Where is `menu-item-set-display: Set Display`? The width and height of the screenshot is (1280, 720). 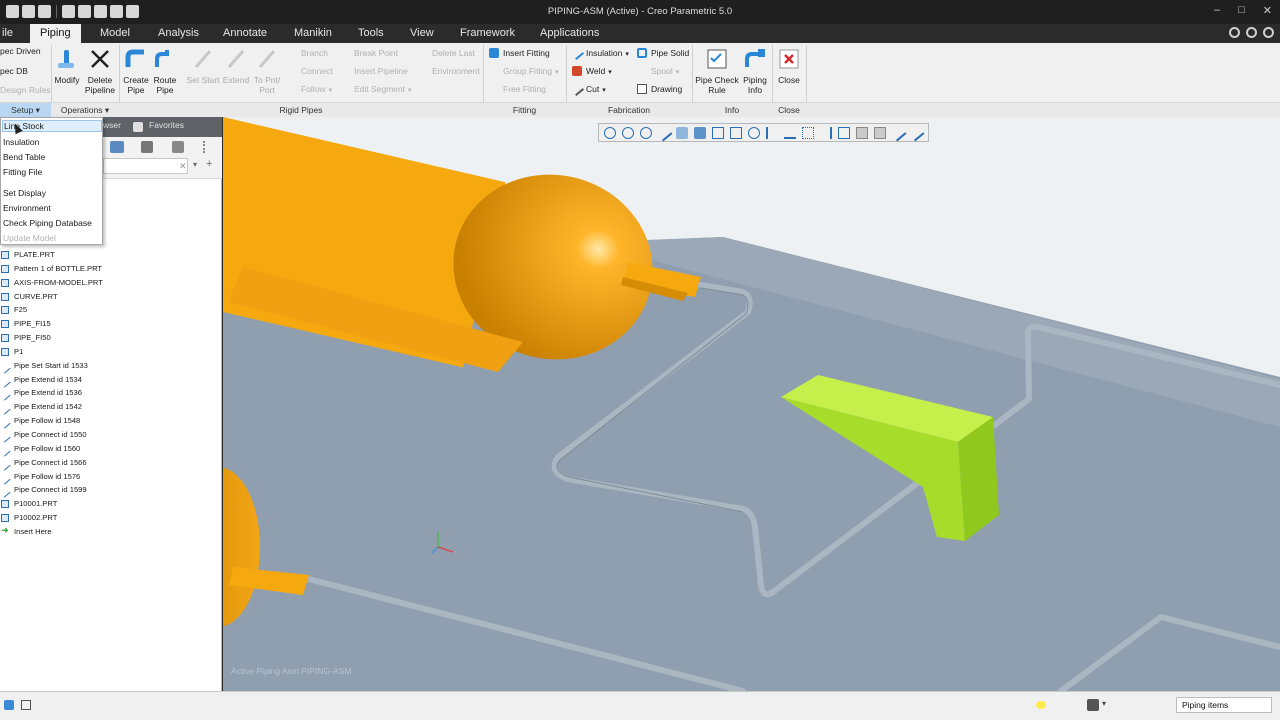 menu-item-set-display: Set Display is located at coordinates (24, 193).